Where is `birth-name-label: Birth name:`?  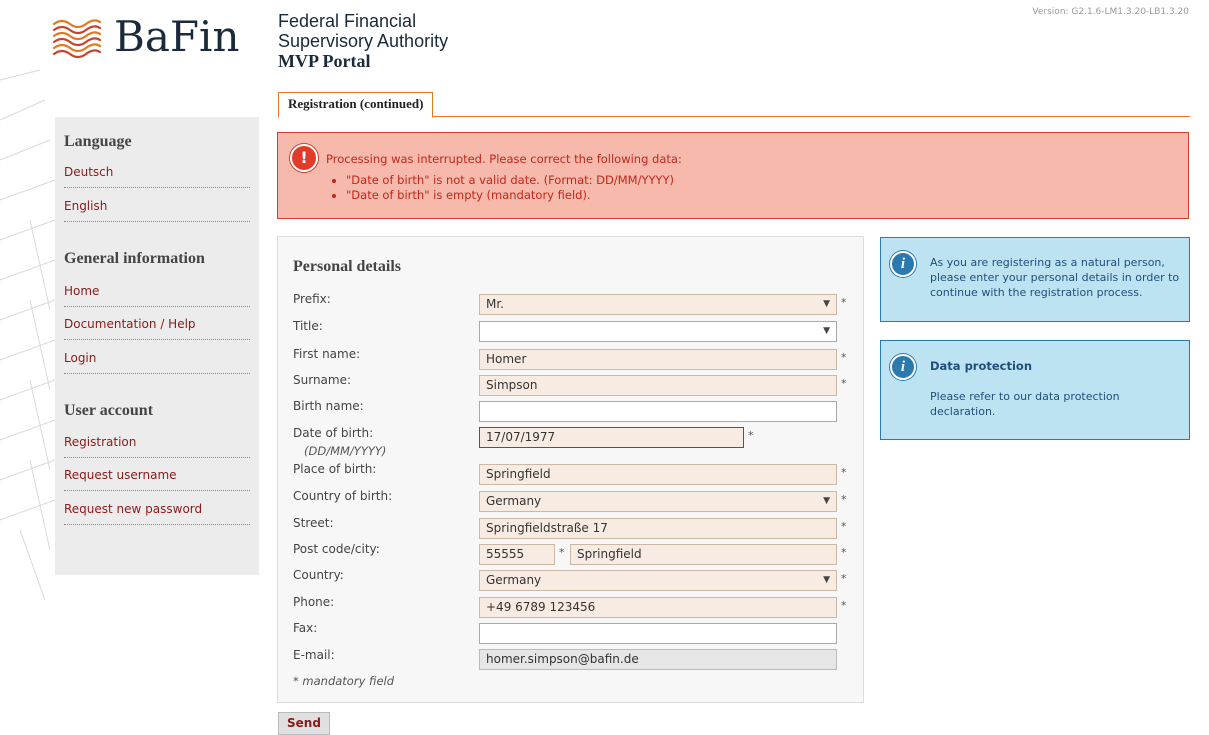
birth-name-label: Birth name: is located at coordinates (328, 406).